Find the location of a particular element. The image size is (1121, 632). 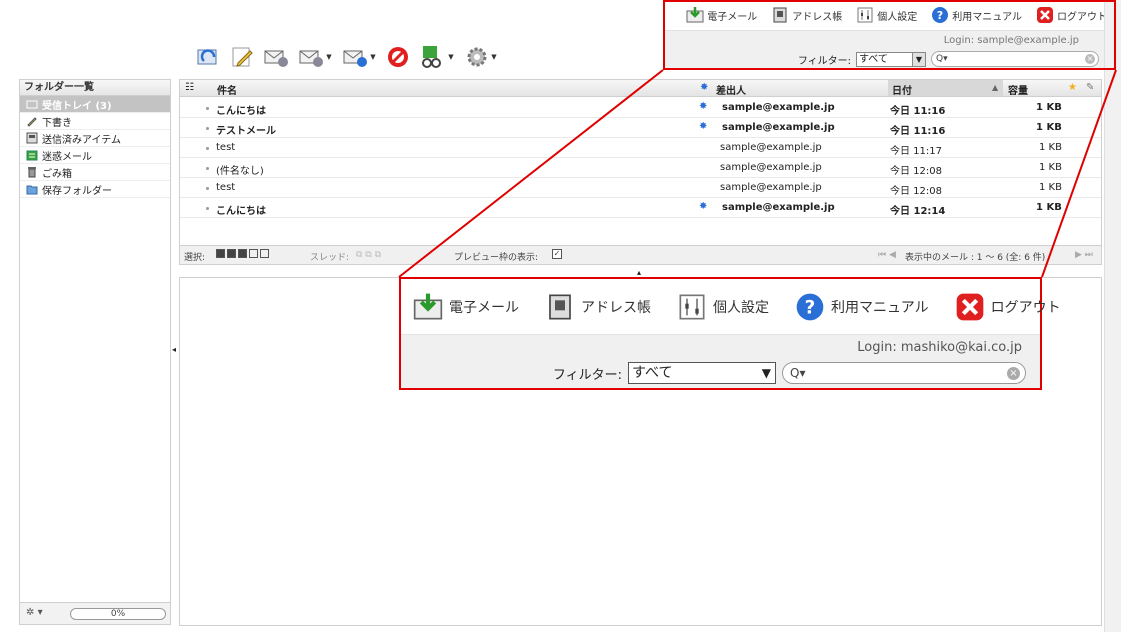

zoom-filter-select: すべて ▼ is located at coordinates (702, 373).